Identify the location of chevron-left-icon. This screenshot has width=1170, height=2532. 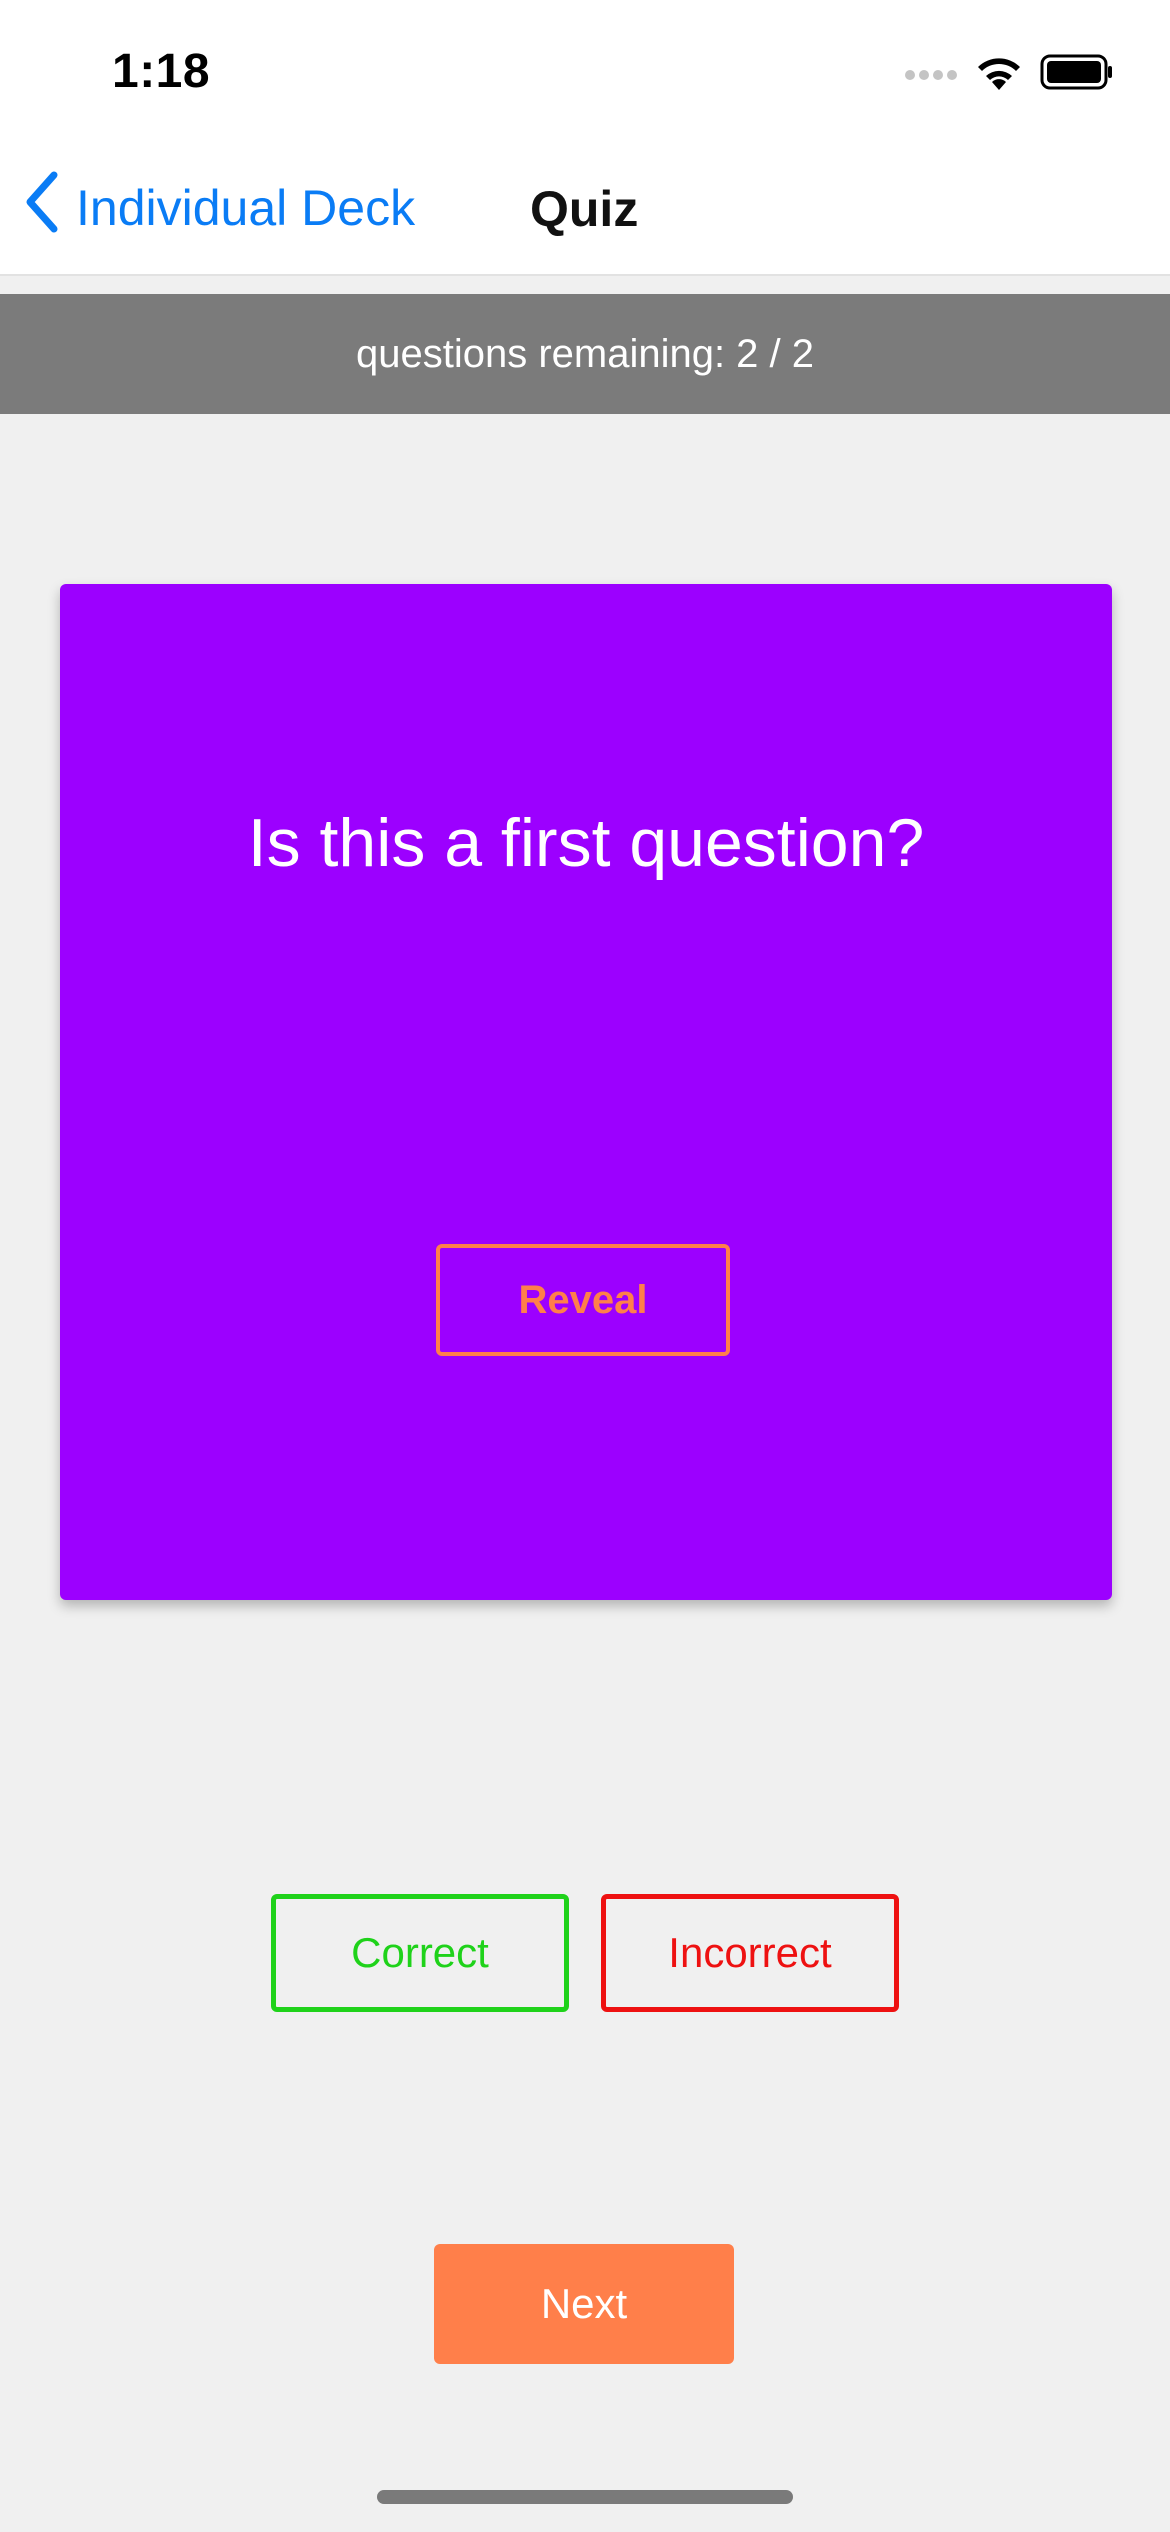
(42, 208).